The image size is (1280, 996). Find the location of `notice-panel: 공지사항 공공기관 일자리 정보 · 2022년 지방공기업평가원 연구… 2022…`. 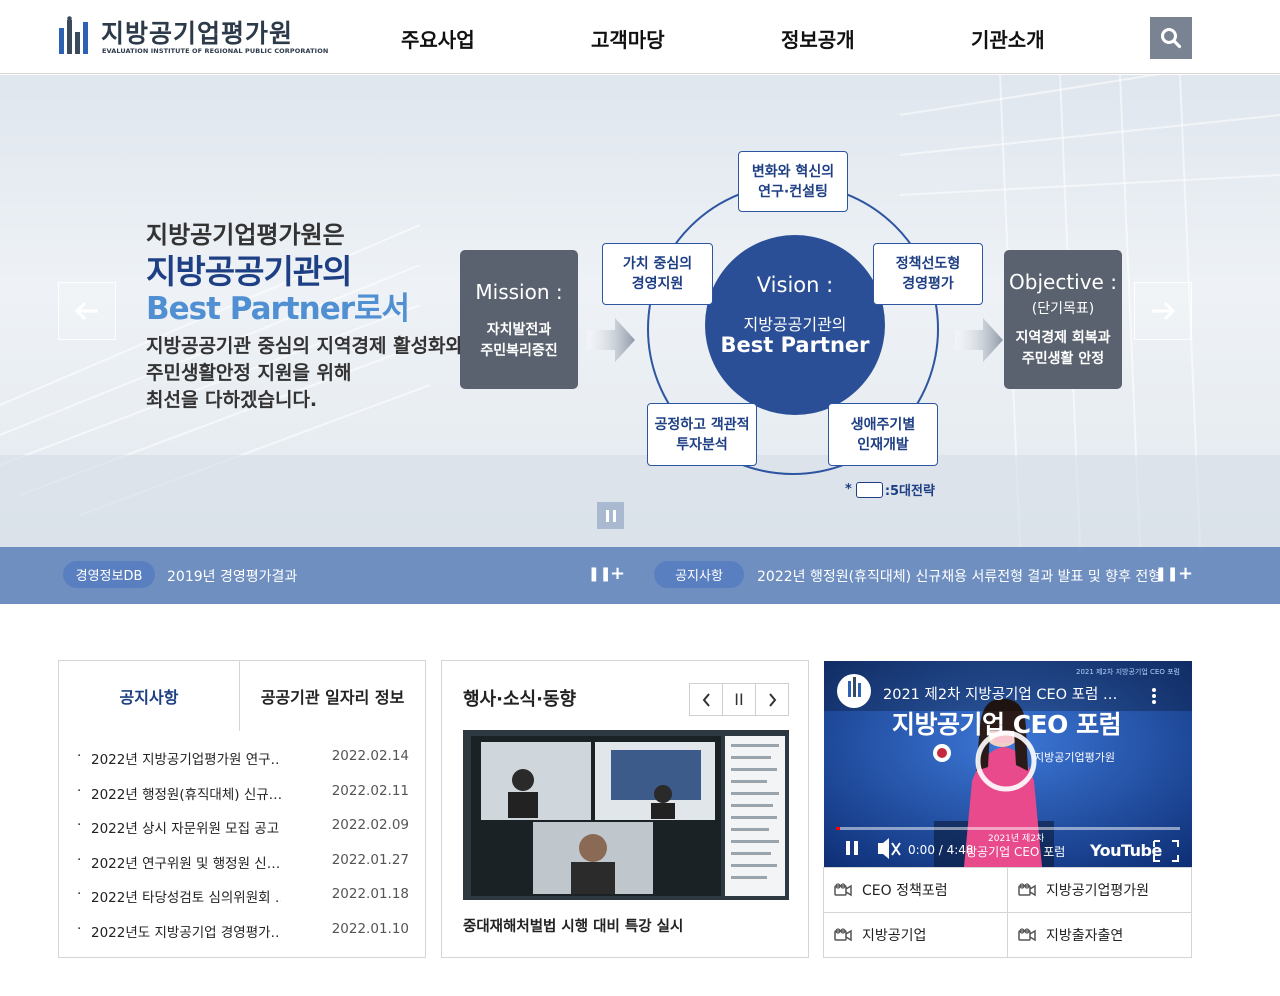

notice-panel: 공지사항 공공기관 일자리 정보 · 2022년 지방공기업평가원 연구… 2022… is located at coordinates (242, 809).